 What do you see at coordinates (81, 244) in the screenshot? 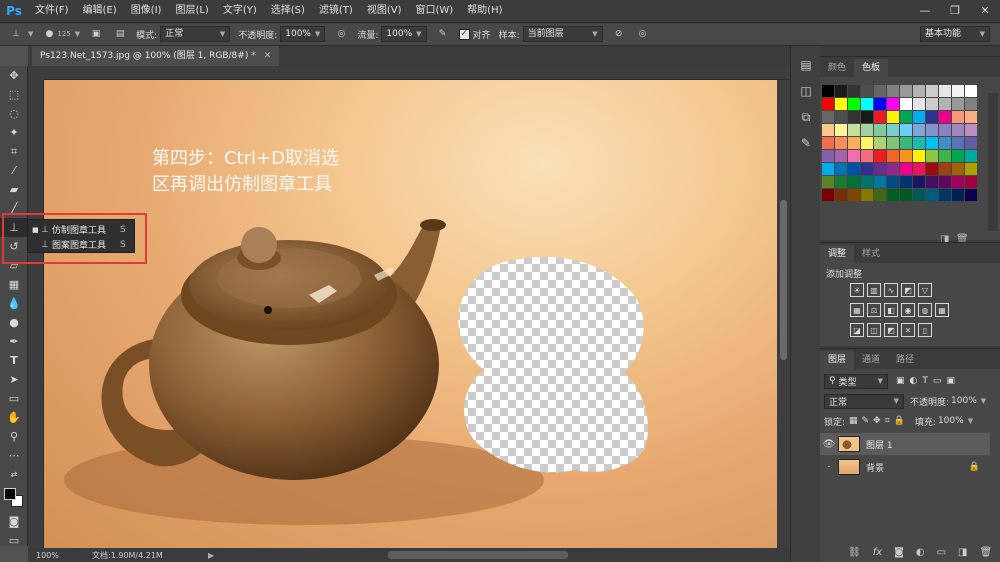
I see `flyout-item-pattern-stamp: ⊥ 图案图章工具 S` at bounding box center [81, 244].